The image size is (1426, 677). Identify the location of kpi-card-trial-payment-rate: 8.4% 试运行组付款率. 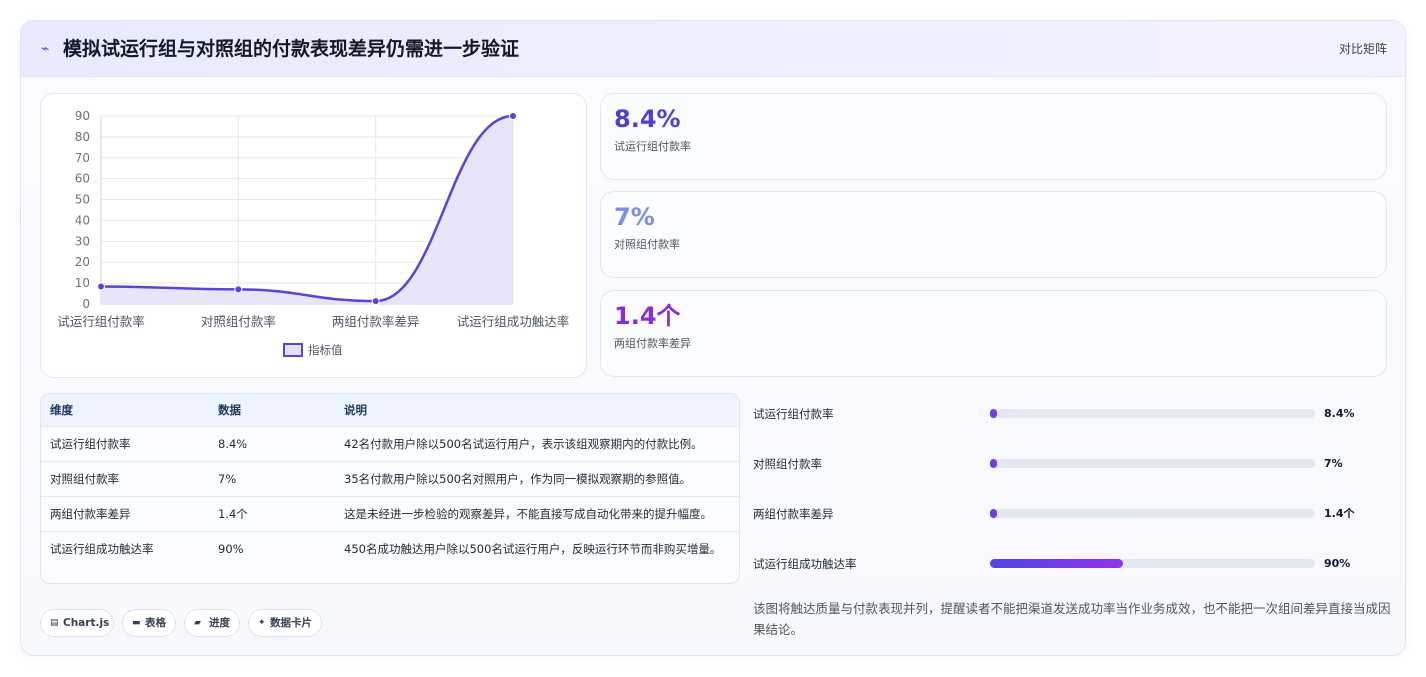
(993, 136).